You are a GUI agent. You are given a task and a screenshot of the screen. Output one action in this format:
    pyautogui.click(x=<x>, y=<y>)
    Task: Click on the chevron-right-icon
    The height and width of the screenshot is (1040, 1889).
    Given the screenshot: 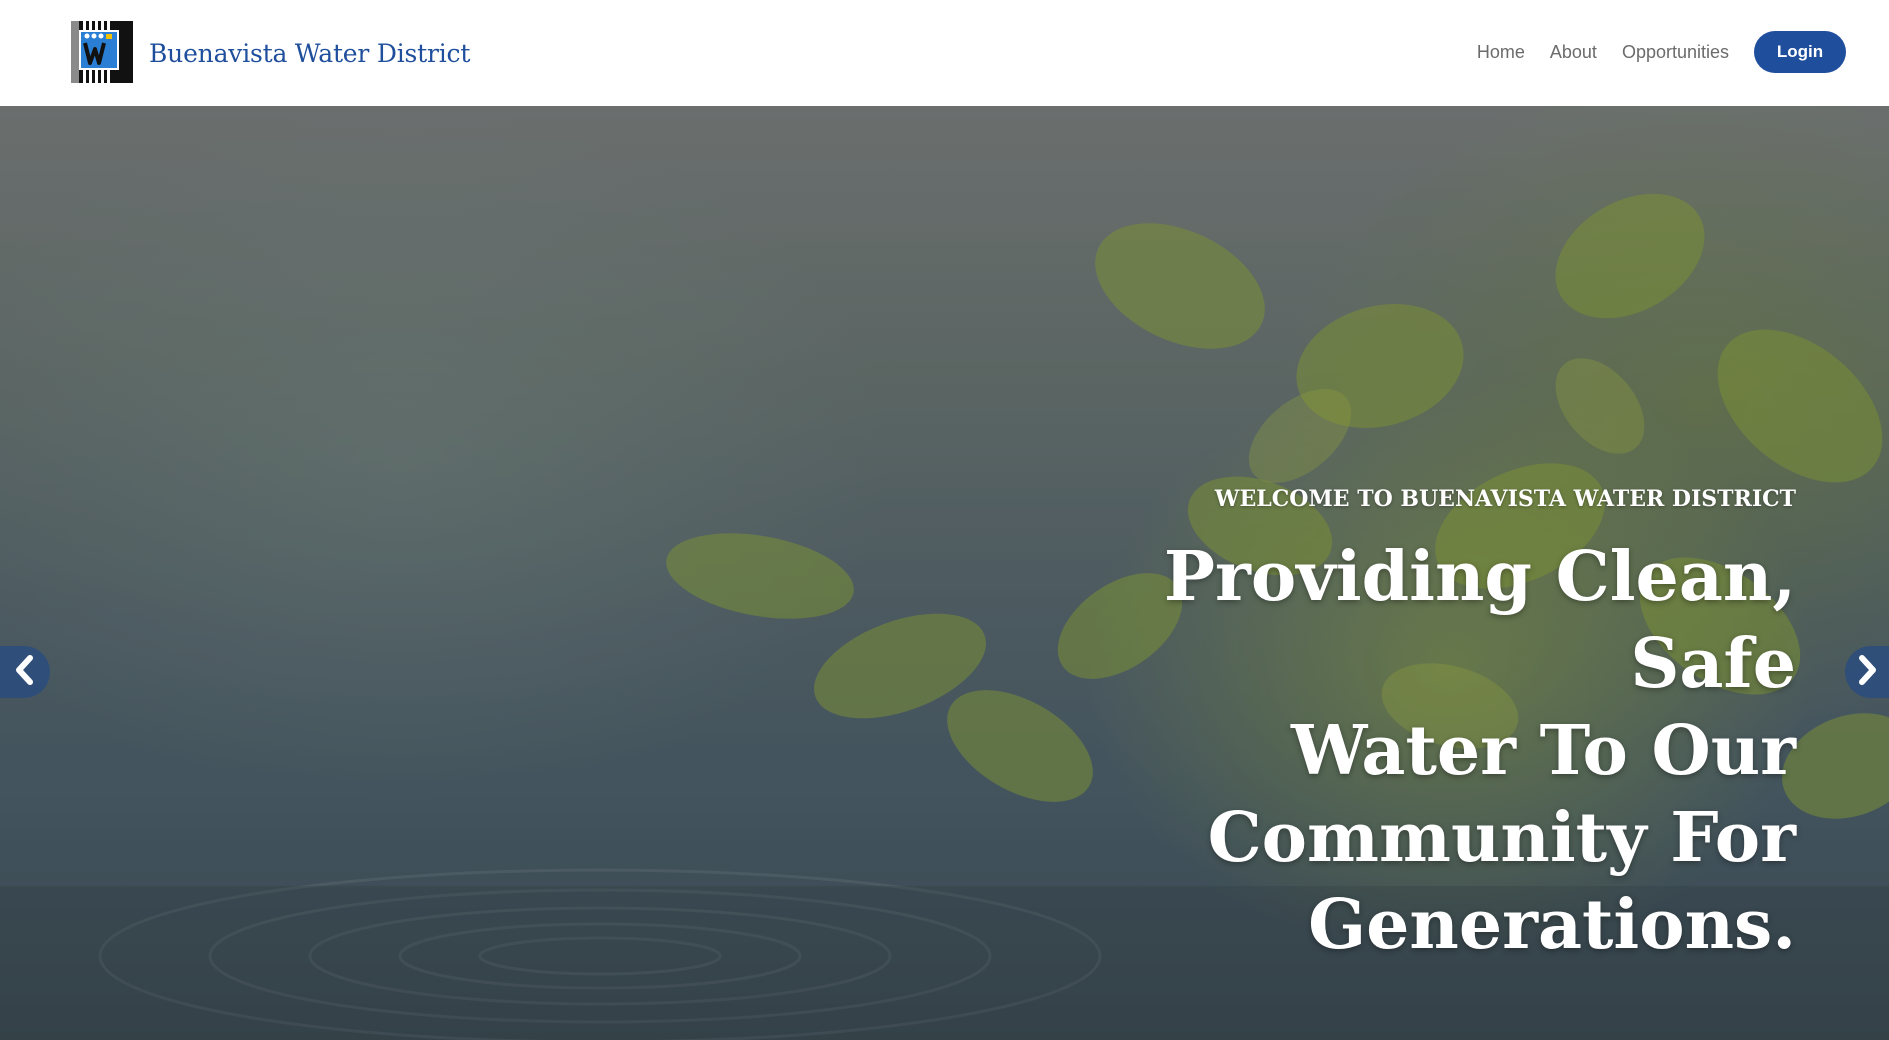 What is the action you would take?
    pyautogui.click(x=1867, y=672)
    